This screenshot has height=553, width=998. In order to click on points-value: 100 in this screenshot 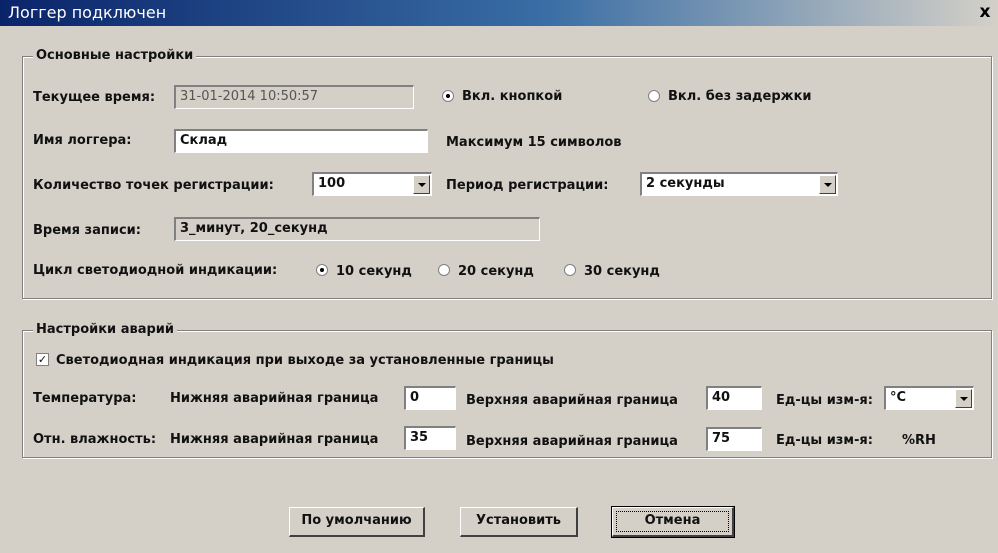, I will do `click(332, 183)`.